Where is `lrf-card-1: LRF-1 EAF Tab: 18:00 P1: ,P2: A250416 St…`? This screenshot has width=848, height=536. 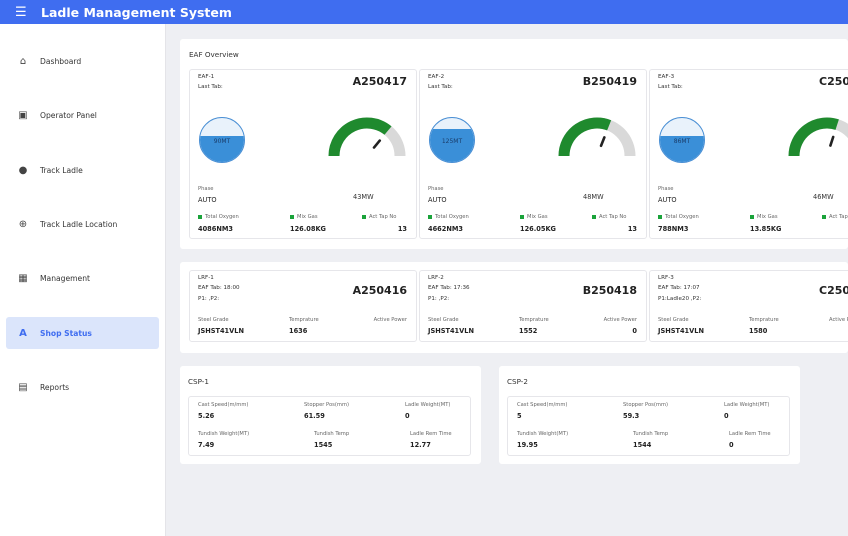
lrf-card-1: LRF-1 EAF Tab: 18:00 P1: ,P2: A250416 St… is located at coordinates (303, 306).